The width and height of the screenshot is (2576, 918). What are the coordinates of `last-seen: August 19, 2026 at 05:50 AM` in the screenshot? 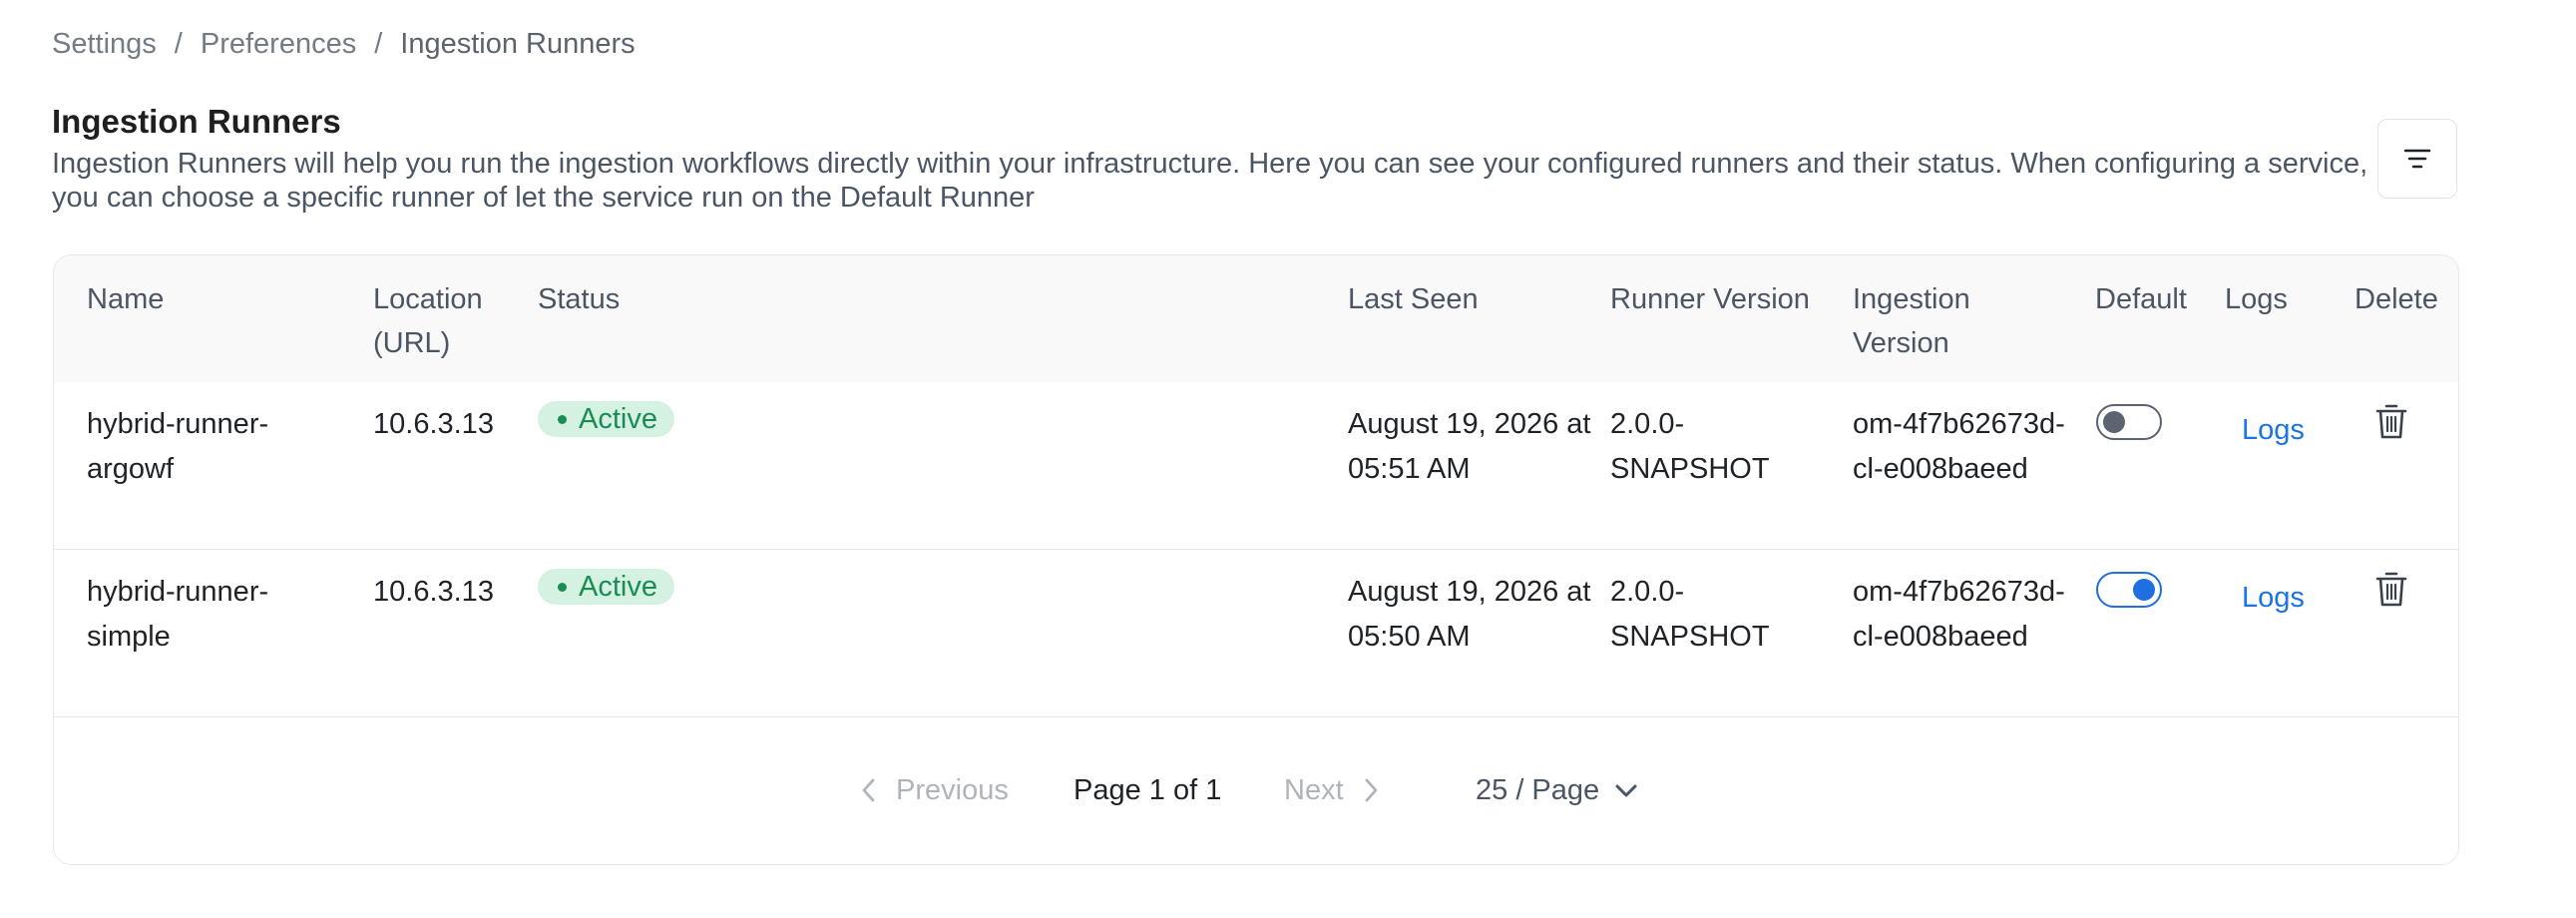 It's located at (1469, 614).